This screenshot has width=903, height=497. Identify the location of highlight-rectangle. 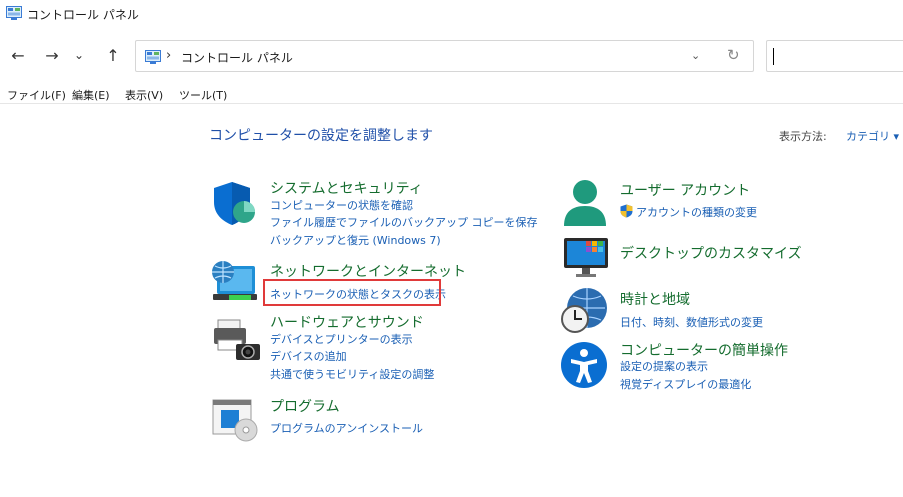
(352, 292).